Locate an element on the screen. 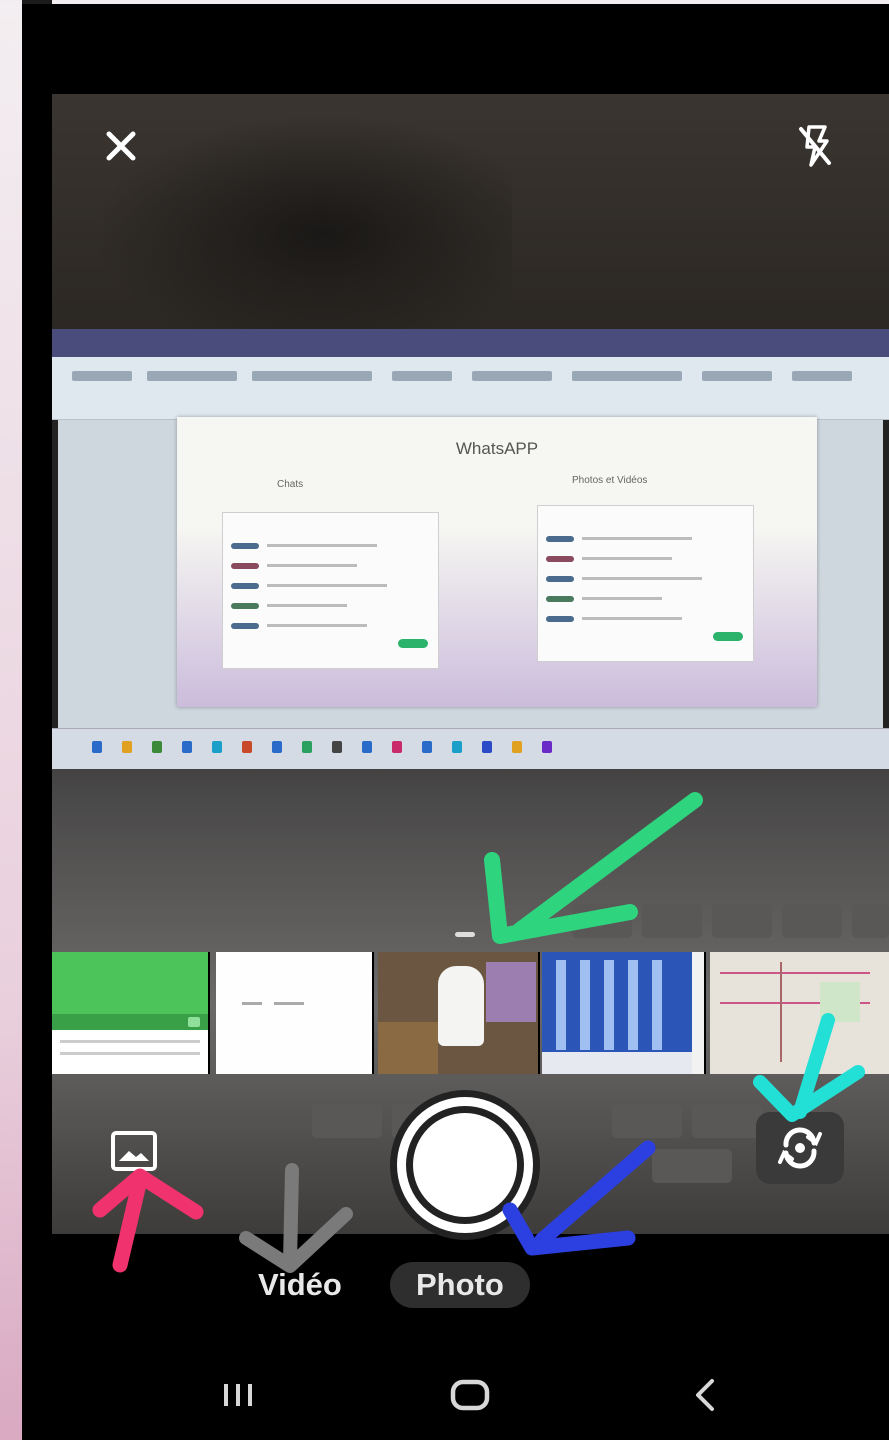  mode-video: Vidéo is located at coordinates (300, 1285).